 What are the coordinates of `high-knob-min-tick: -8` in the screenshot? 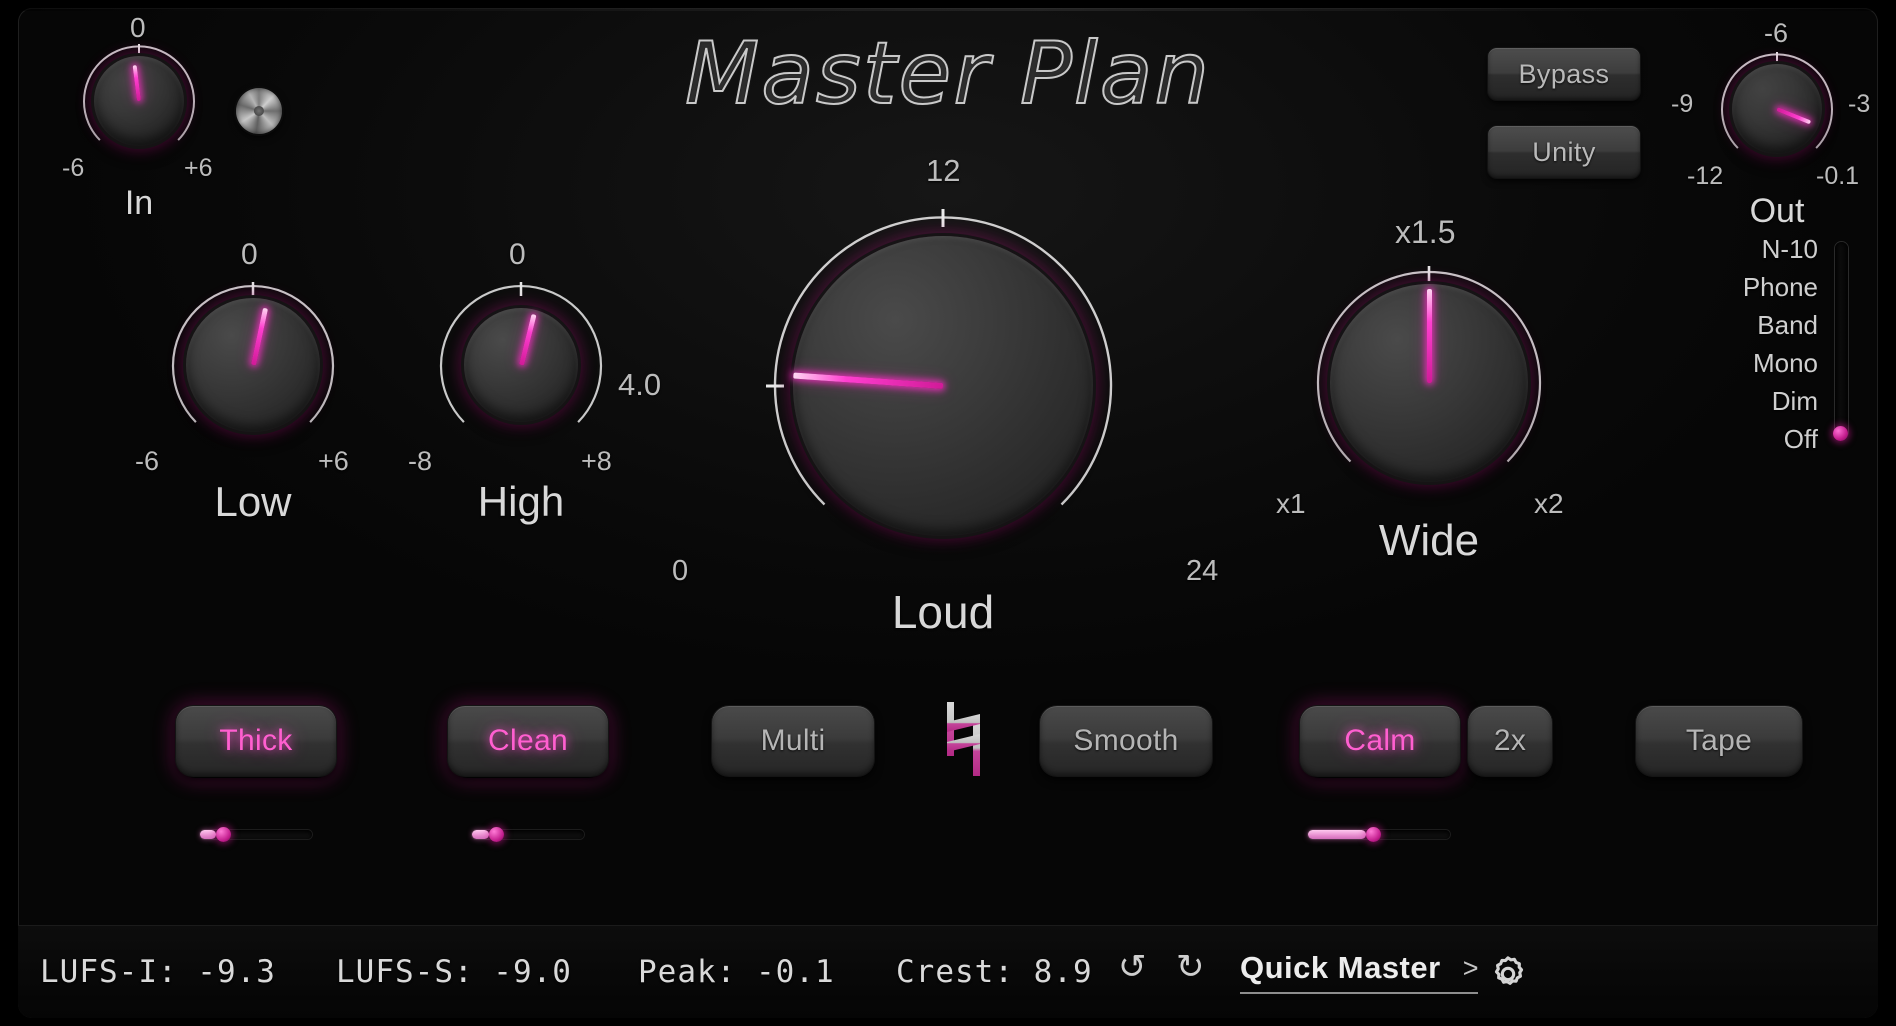 It's located at (420, 461).